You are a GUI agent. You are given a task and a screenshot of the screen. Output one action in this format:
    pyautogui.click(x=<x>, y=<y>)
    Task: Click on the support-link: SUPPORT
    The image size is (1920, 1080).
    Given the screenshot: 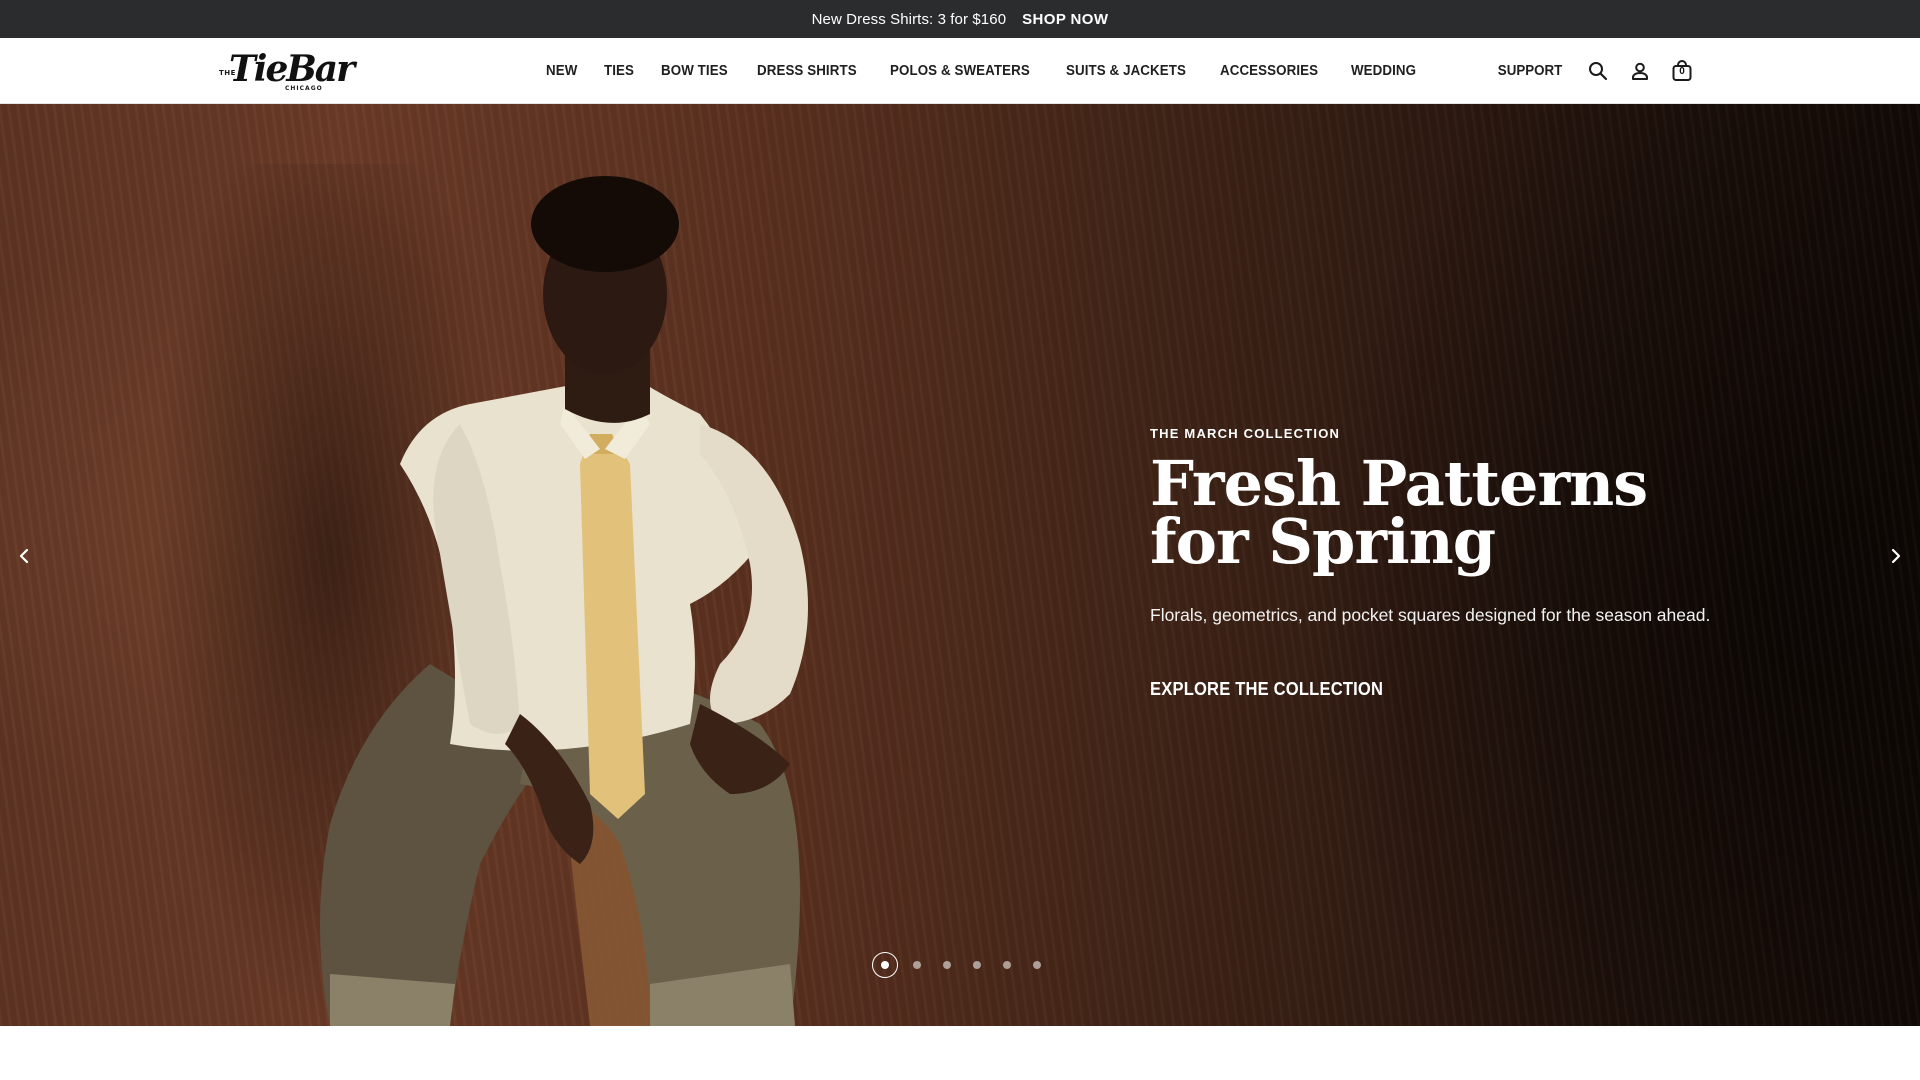 What is the action you would take?
    pyautogui.click(x=1530, y=71)
    